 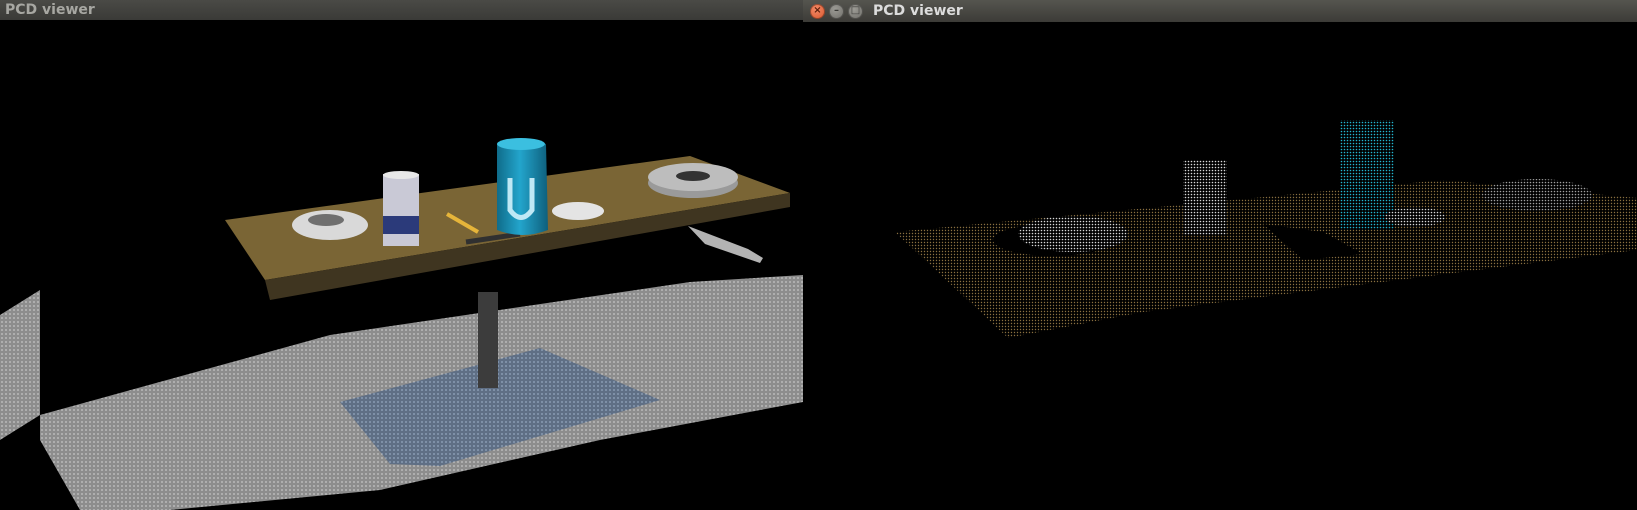 What do you see at coordinates (1537, 195) in the screenshot?
I see `cloud-disc` at bounding box center [1537, 195].